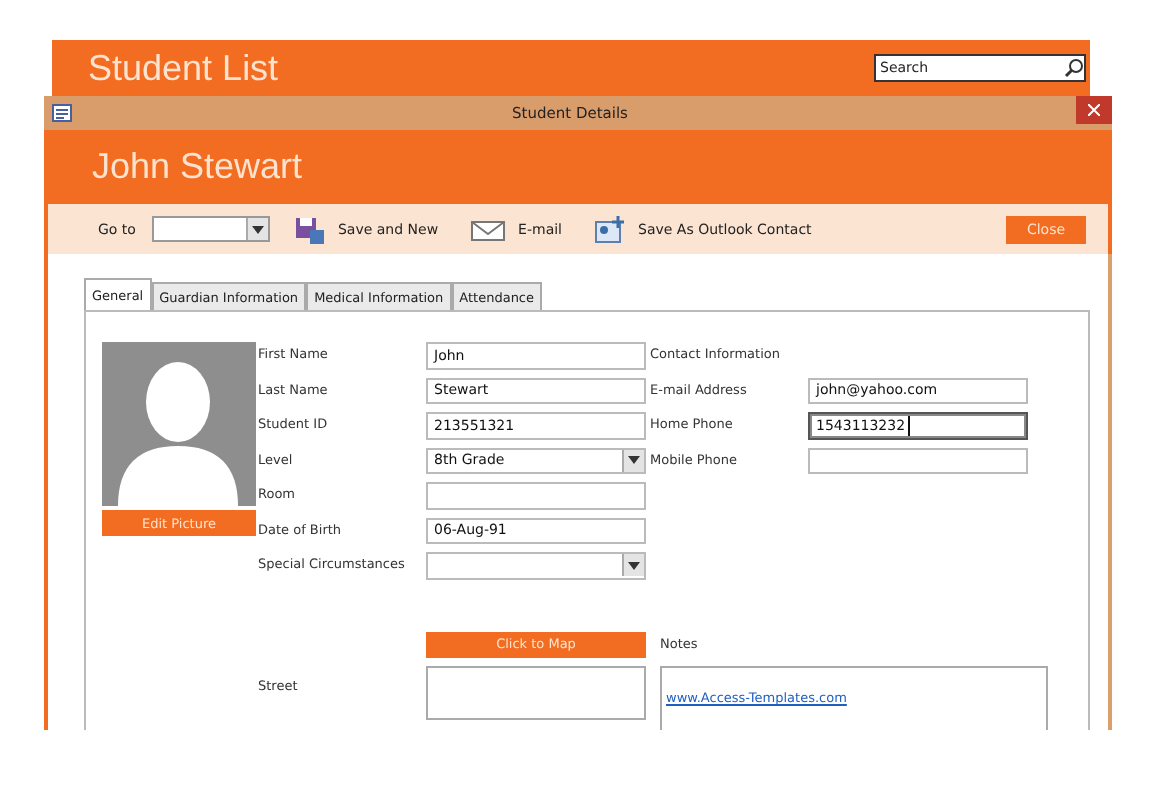 Image resolution: width=1170 pixels, height=800 pixels. I want to click on contact-card-icon, so click(610, 229).